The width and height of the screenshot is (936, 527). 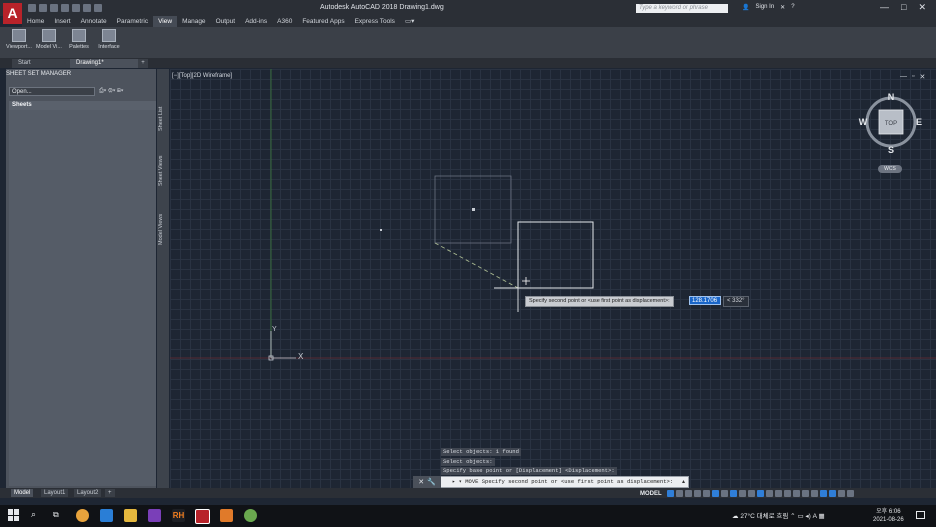 I want to click on polar-icon, so click(x=697, y=493).